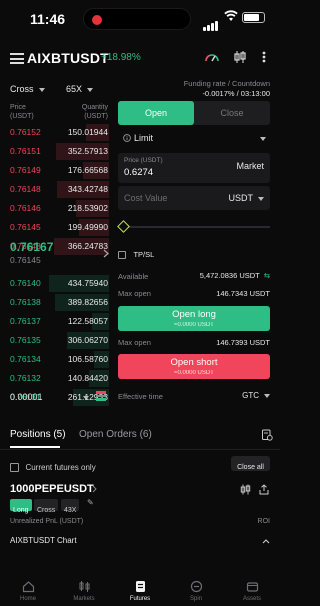 The width and height of the screenshot is (320, 606). I want to click on tab-open: Open, so click(156, 113).